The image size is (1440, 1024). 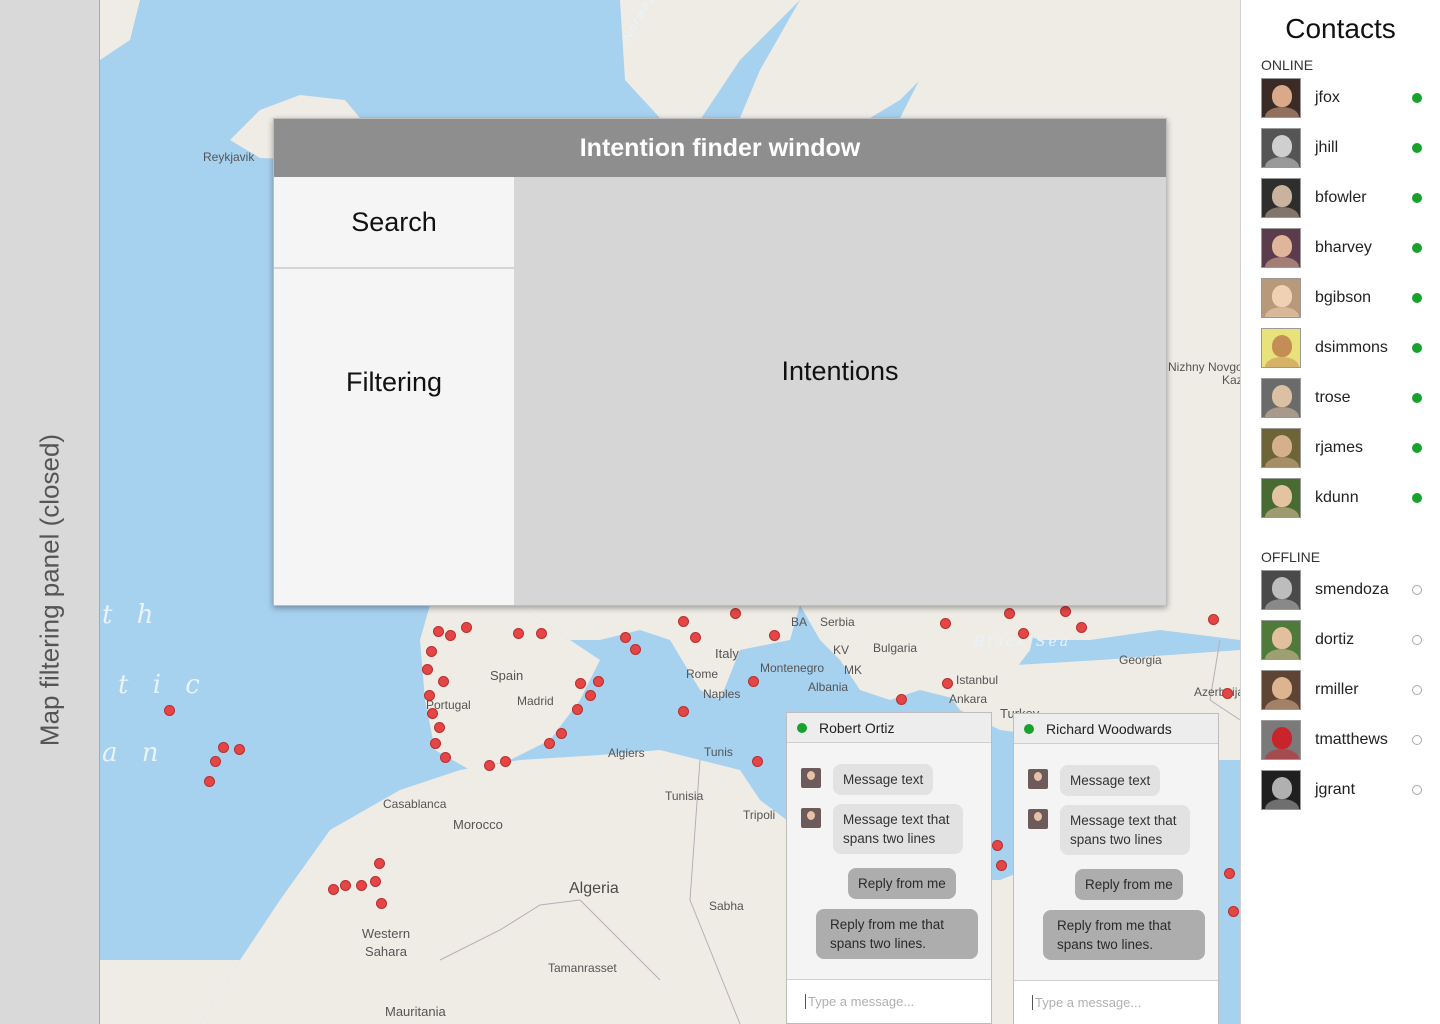 What do you see at coordinates (1116, 729) in the screenshot?
I see `chat-header: Richard Woodwards` at bounding box center [1116, 729].